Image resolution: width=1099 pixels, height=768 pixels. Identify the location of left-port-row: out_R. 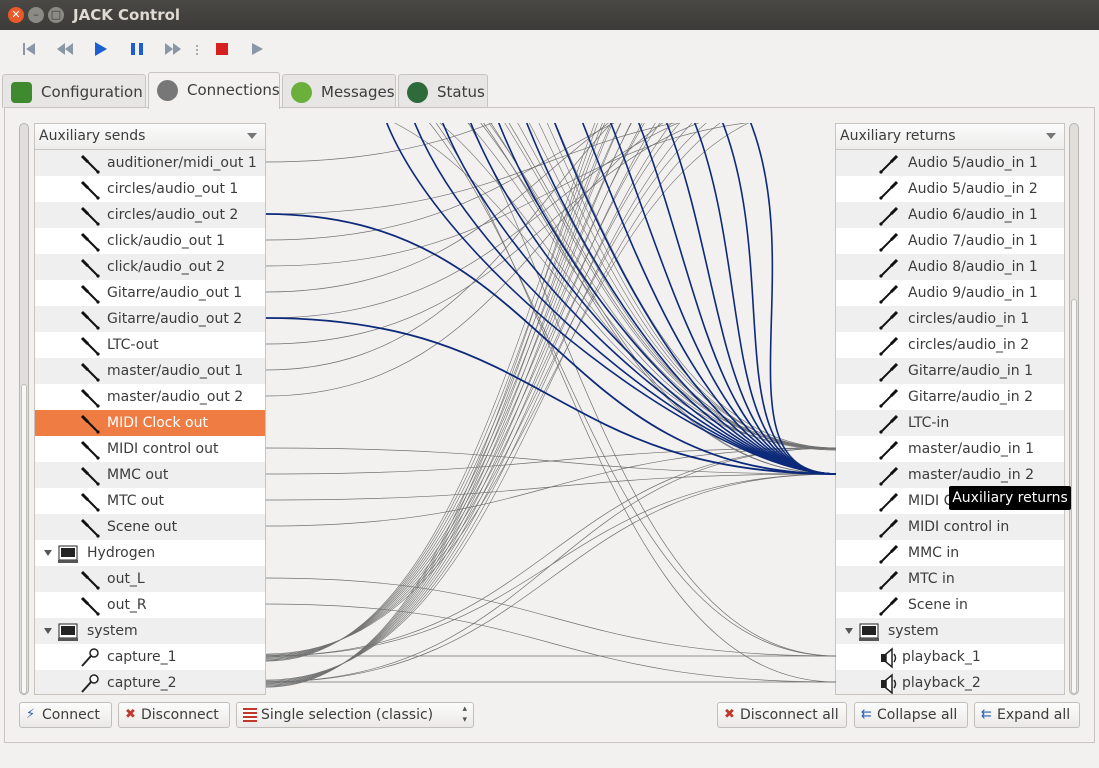
(150, 605).